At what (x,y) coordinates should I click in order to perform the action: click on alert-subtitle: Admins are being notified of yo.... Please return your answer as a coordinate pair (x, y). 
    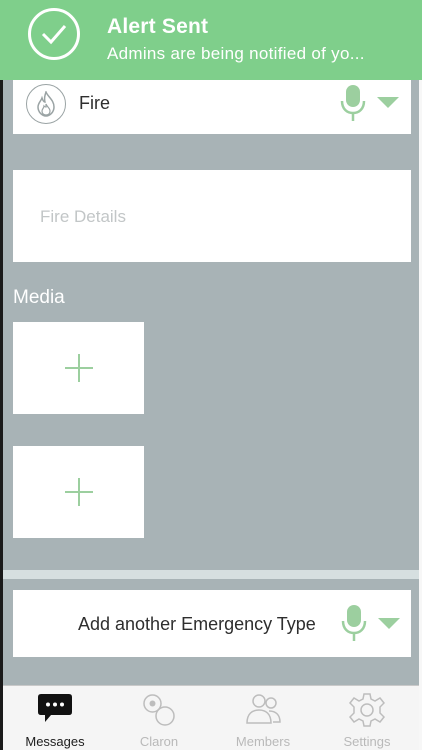
    Looking at the image, I should click on (236, 53).